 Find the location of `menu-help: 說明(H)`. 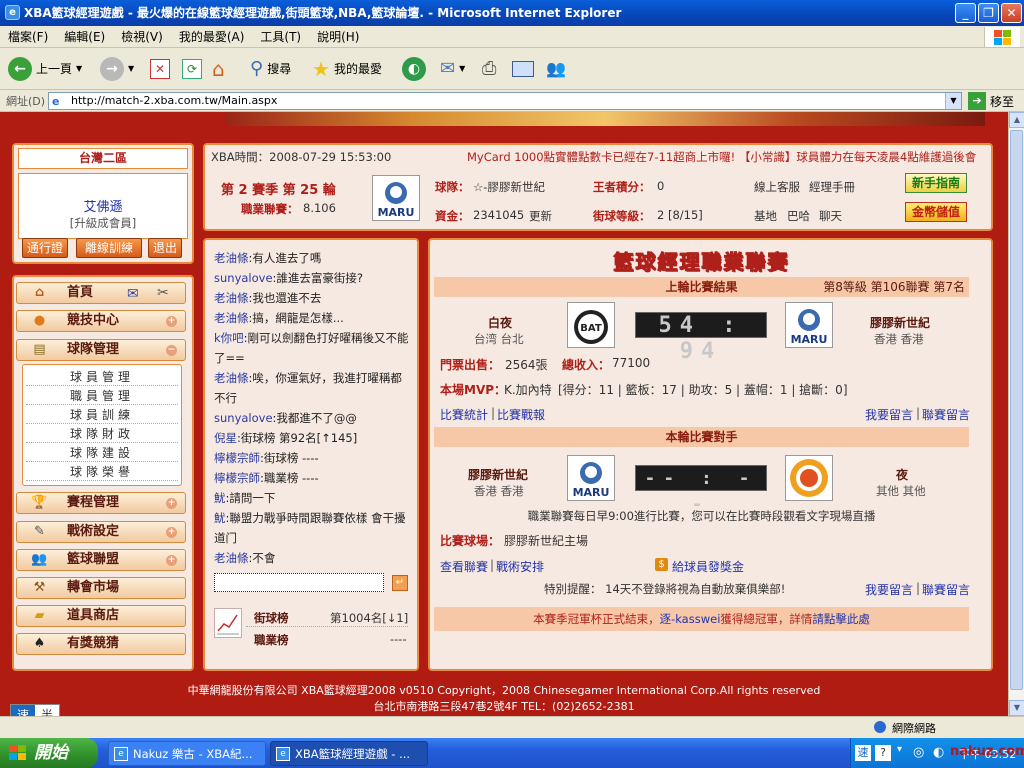

menu-help: 說明(H) is located at coordinates (338, 37).